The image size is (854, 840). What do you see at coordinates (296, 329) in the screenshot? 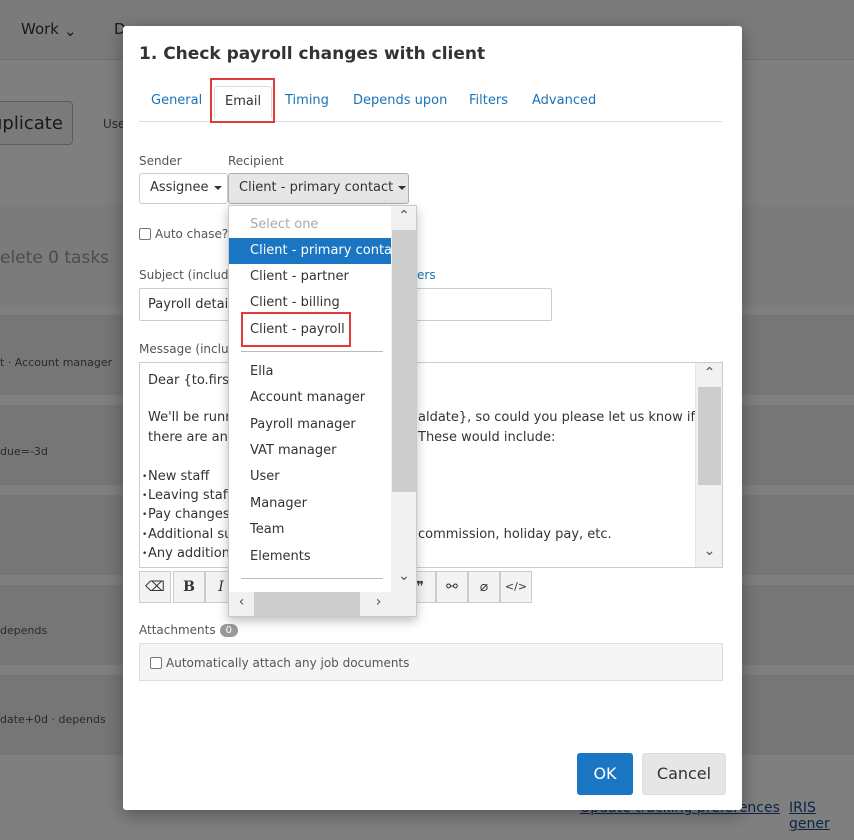
I see `client-payroll-highlight` at bounding box center [296, 329].